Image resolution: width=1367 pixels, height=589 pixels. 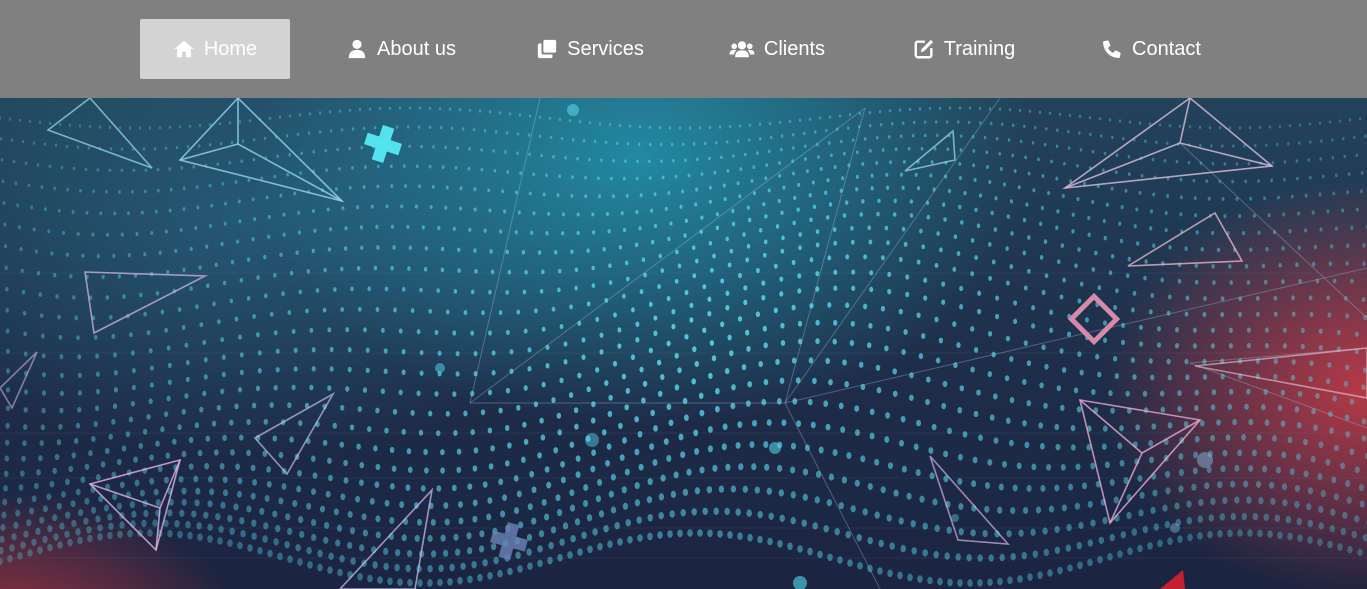 I want to click on nav-contact: Contact, so click(x=1151, y=49).